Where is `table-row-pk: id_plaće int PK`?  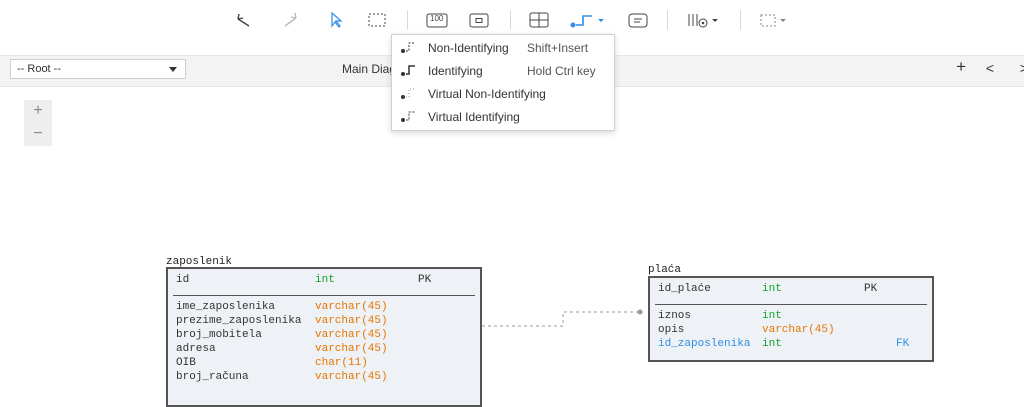
table-row-pk: id_plaće int PK is located at coordinates (791, 289).